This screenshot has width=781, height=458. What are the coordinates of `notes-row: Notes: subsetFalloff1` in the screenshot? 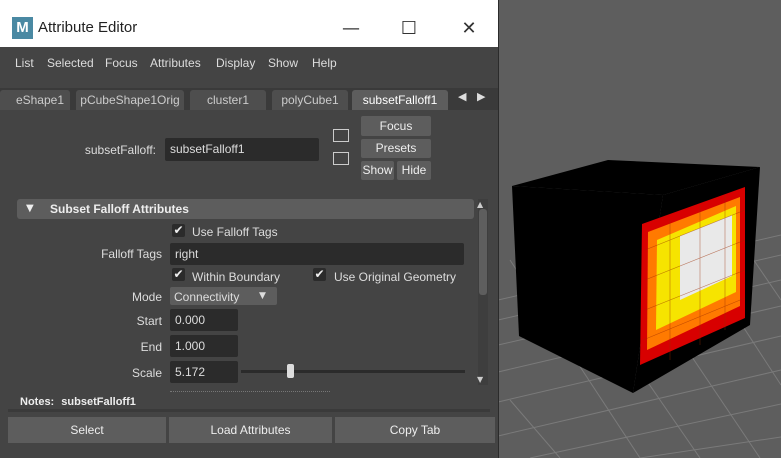 It's located at (78, 402).